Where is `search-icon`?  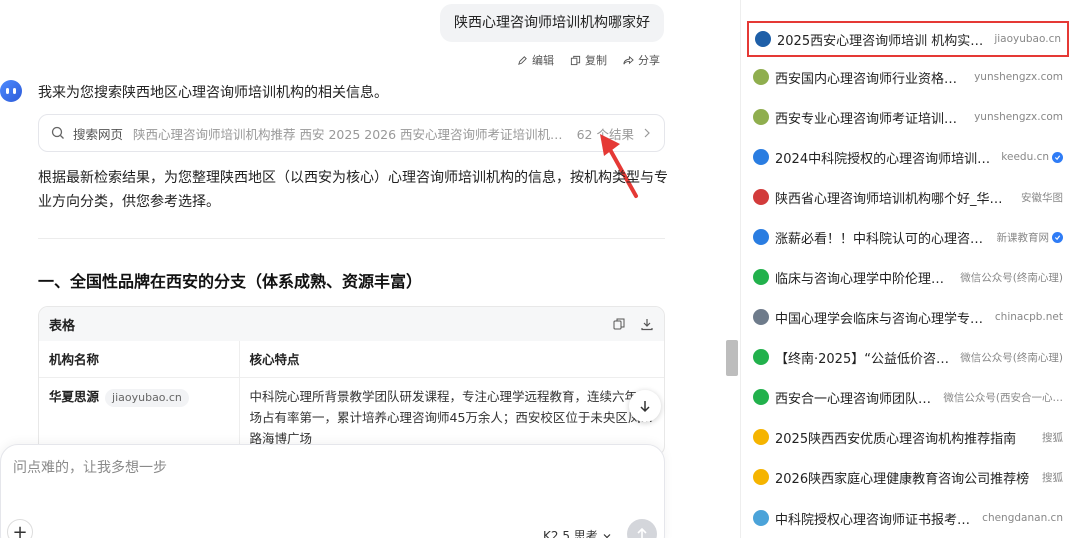
search-icon is located at coordinates (57, 132).